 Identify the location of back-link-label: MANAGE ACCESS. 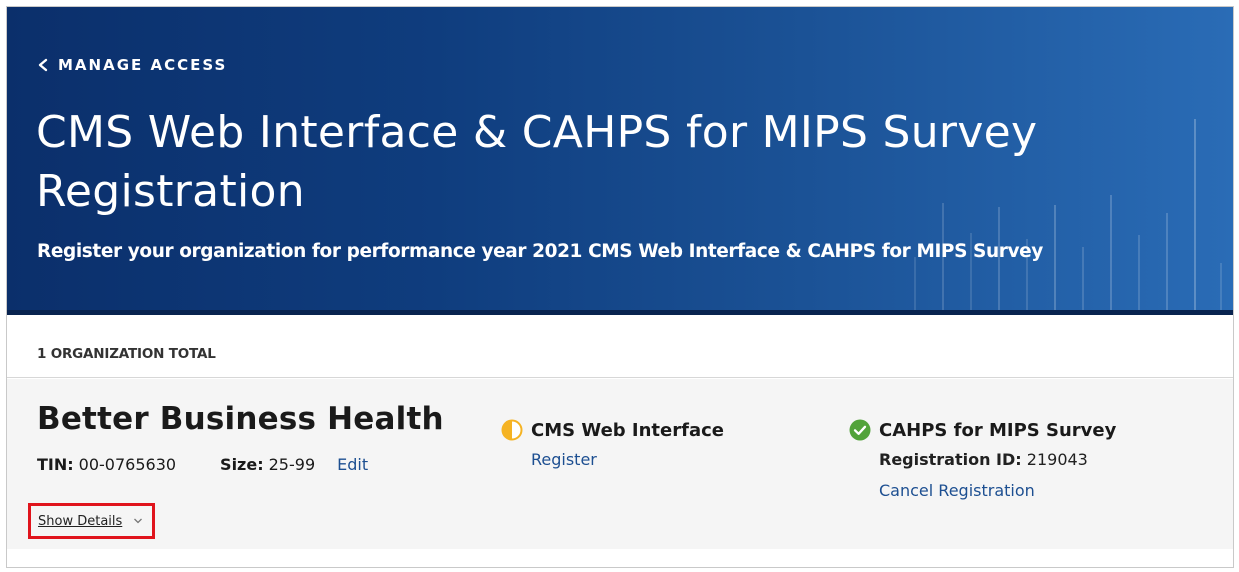
(143, 65).